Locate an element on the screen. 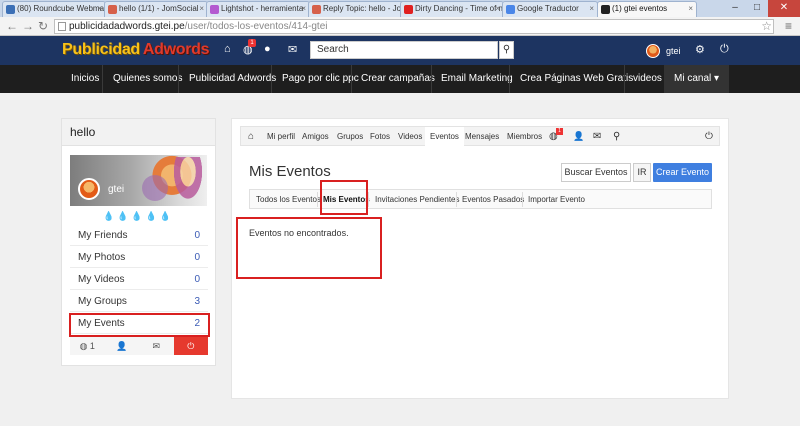 The width and height of the screenshot is (800, 426). globe-icon: ◍ 1 is located at coordinates (87, 346).